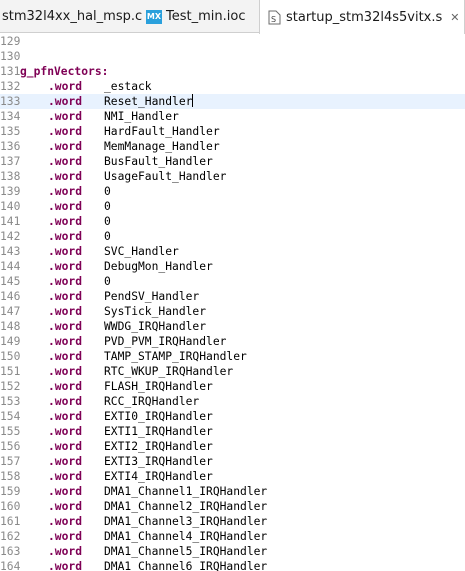 The image size is (465, 571). I want to click on code-line: 162 .word DMA1_Channel4_IRQHandler, so click(232, 536).